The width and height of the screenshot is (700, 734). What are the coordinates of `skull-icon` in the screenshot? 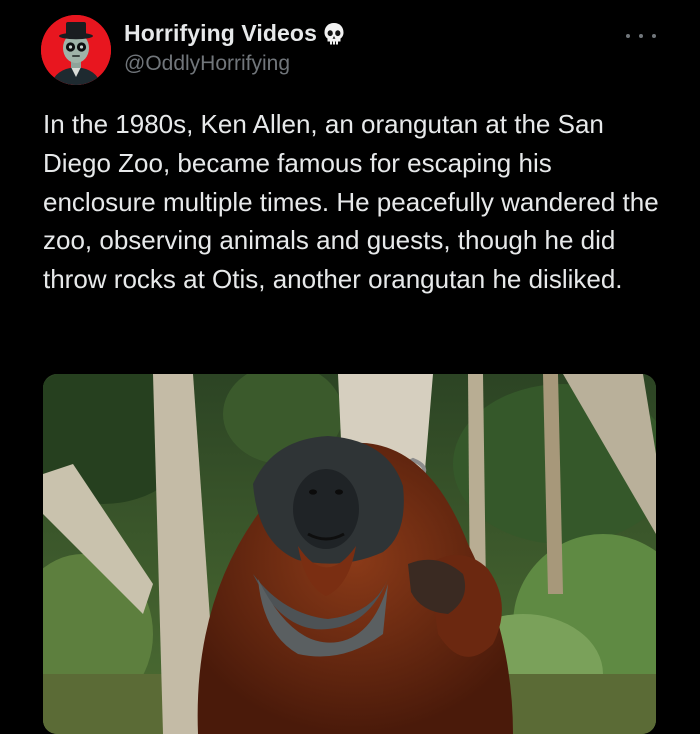 It's located at (334, 34).